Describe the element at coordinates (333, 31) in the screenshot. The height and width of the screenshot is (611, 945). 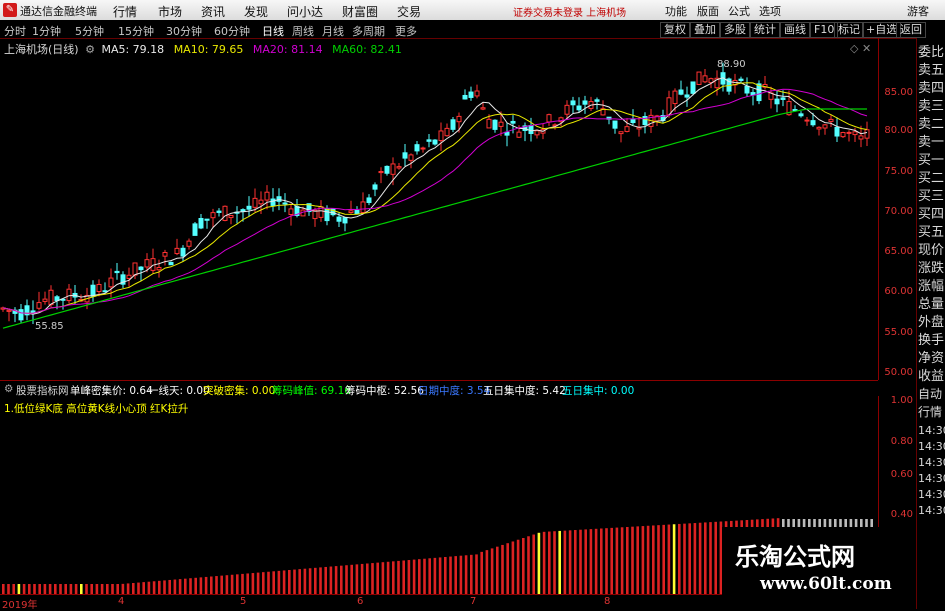
I see `period-monthly: 月线` at that location.